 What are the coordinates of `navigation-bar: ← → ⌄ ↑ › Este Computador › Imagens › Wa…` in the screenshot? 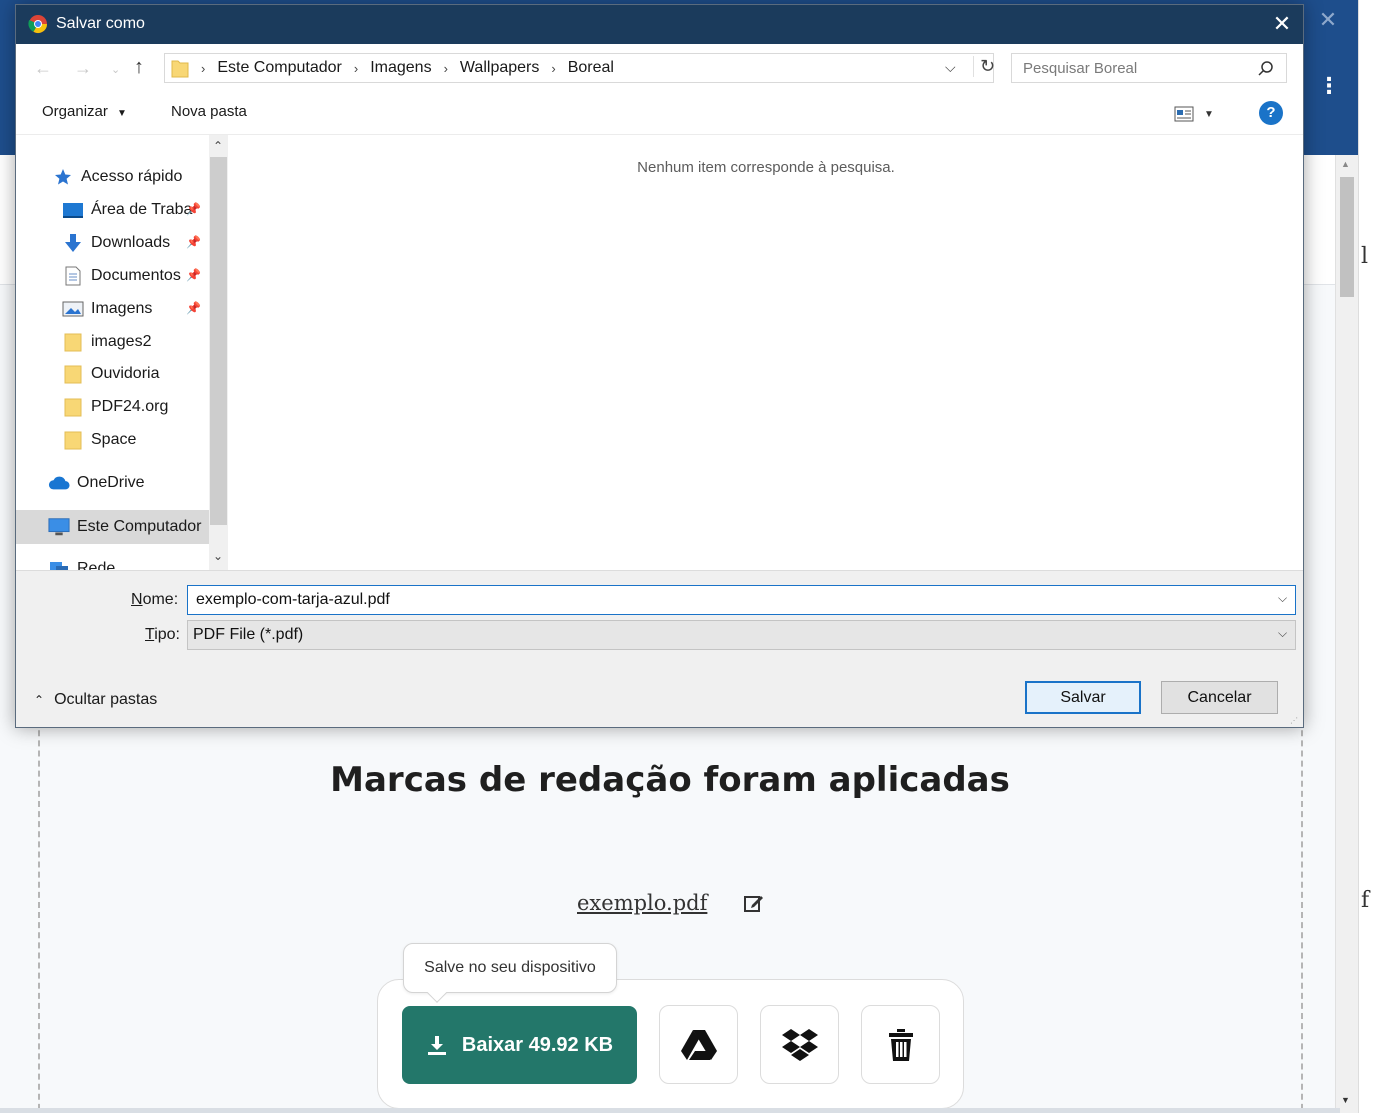 It's located at (659, 67).